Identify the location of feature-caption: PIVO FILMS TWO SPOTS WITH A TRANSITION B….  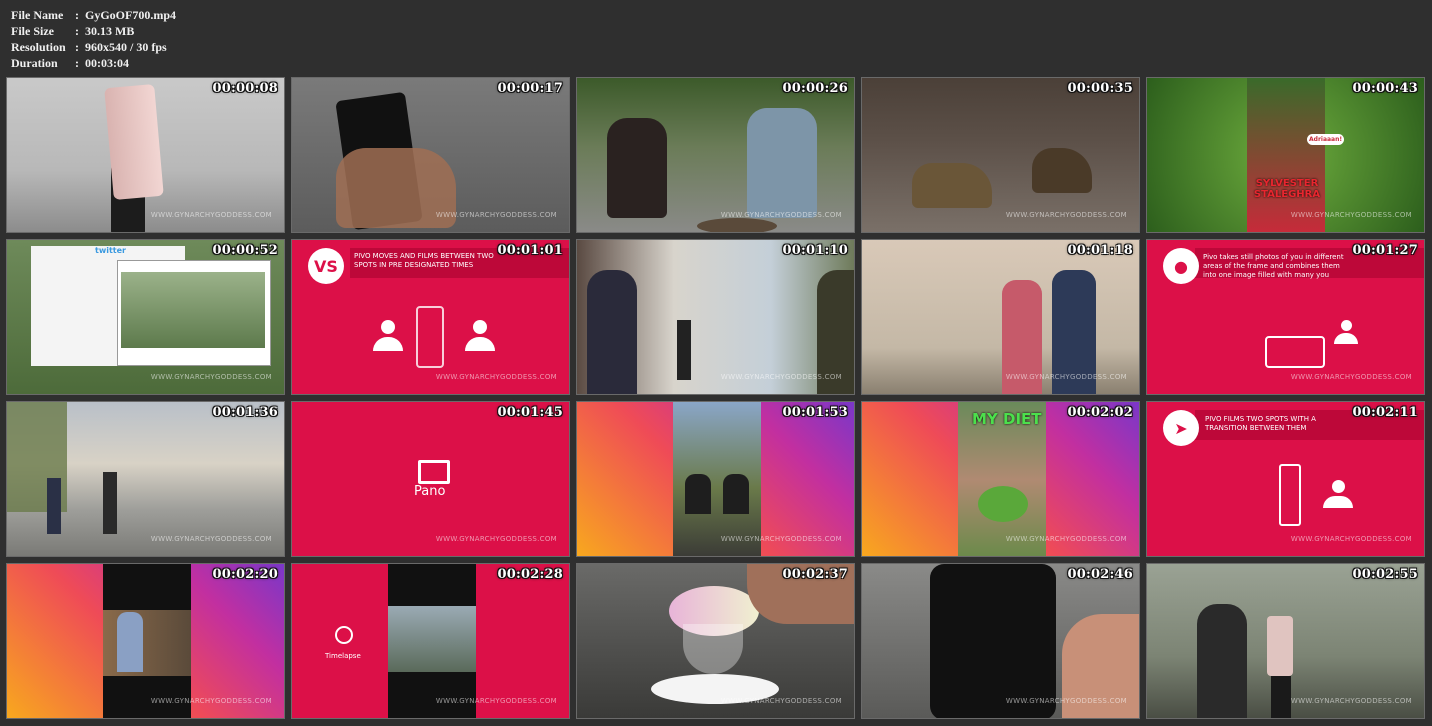
(1260, 423).